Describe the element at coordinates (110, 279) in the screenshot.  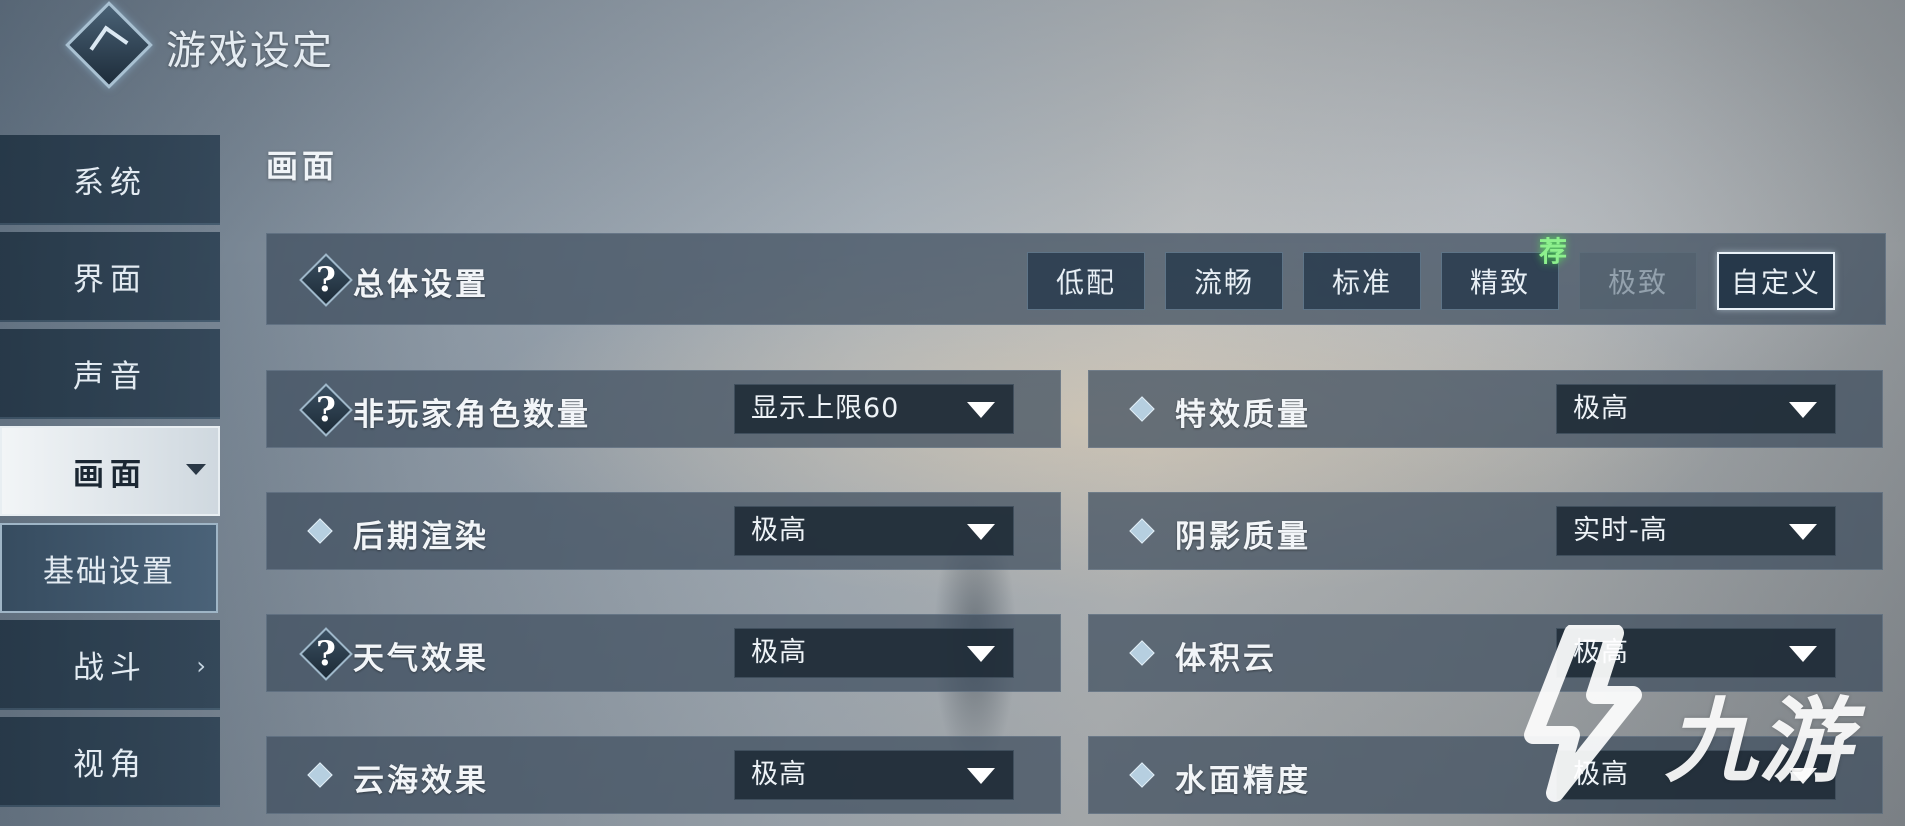
I see `sidebar-item-label: 界面` at that location.